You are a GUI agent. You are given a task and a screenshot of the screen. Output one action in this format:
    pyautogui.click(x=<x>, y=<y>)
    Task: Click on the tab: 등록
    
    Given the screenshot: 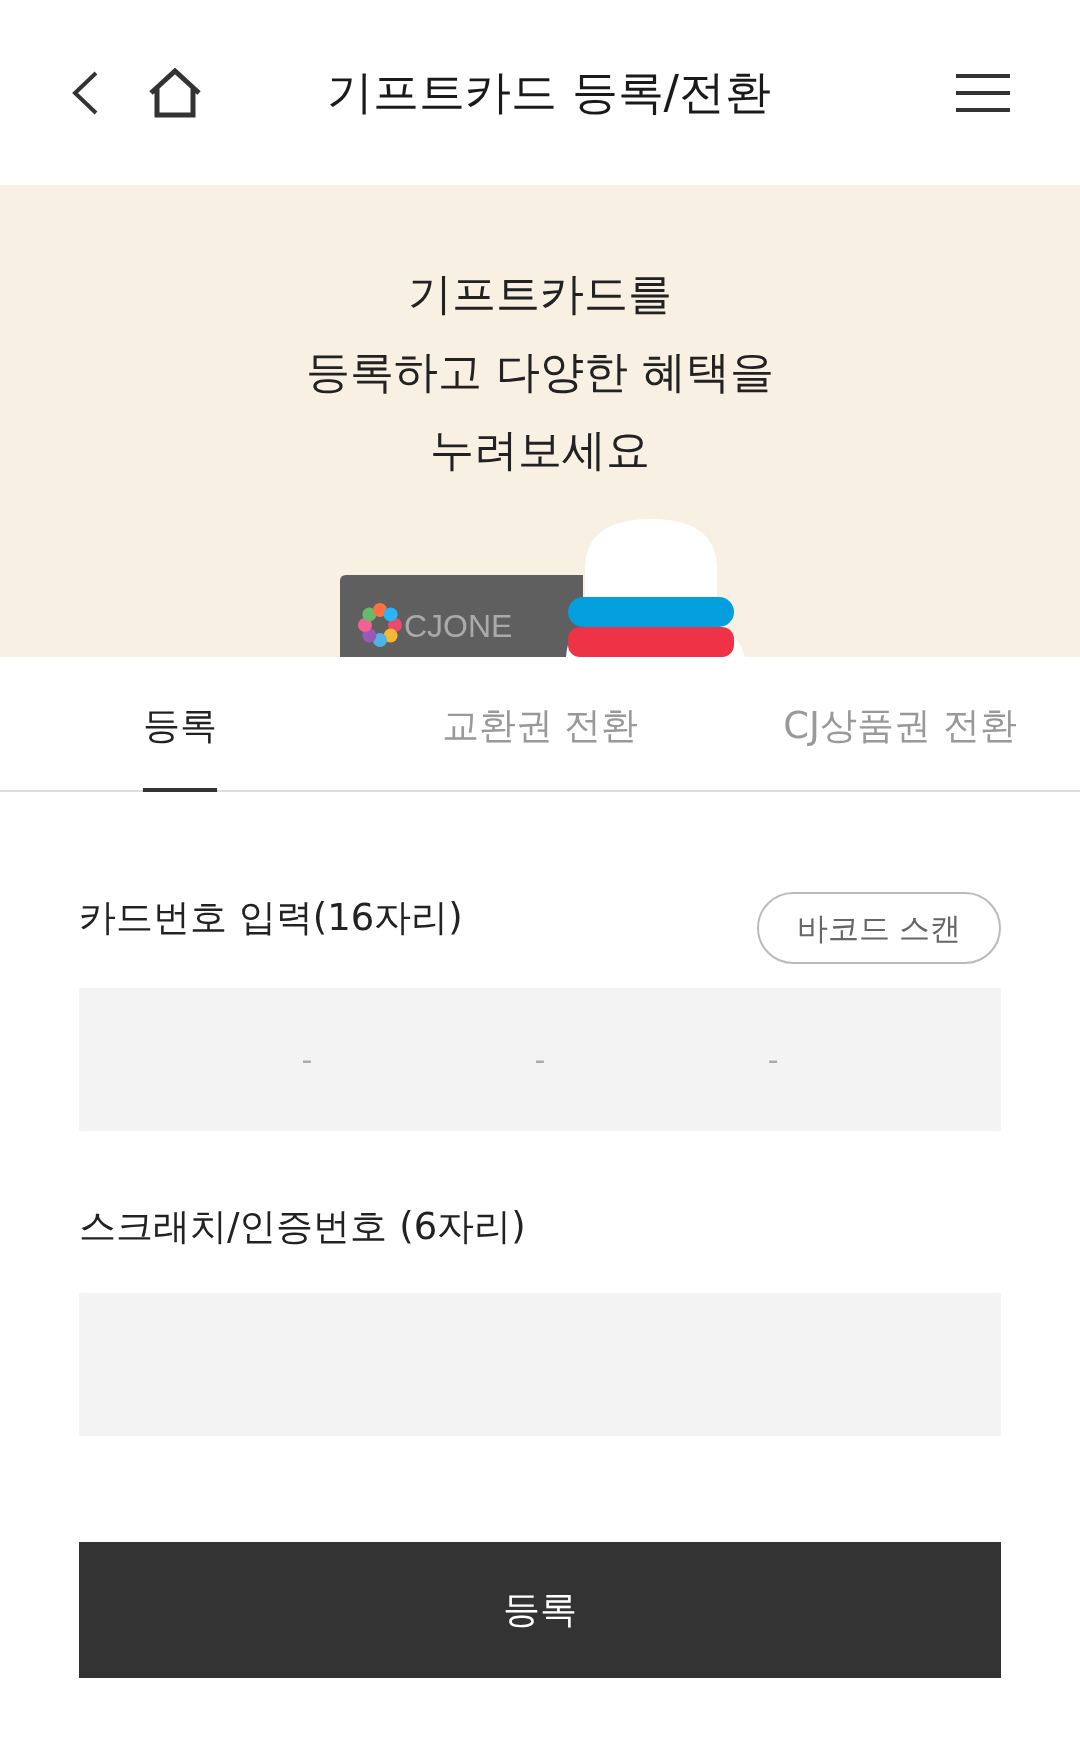 What is the action you would take?
    pyautogui.click(x=180, y=724)
    